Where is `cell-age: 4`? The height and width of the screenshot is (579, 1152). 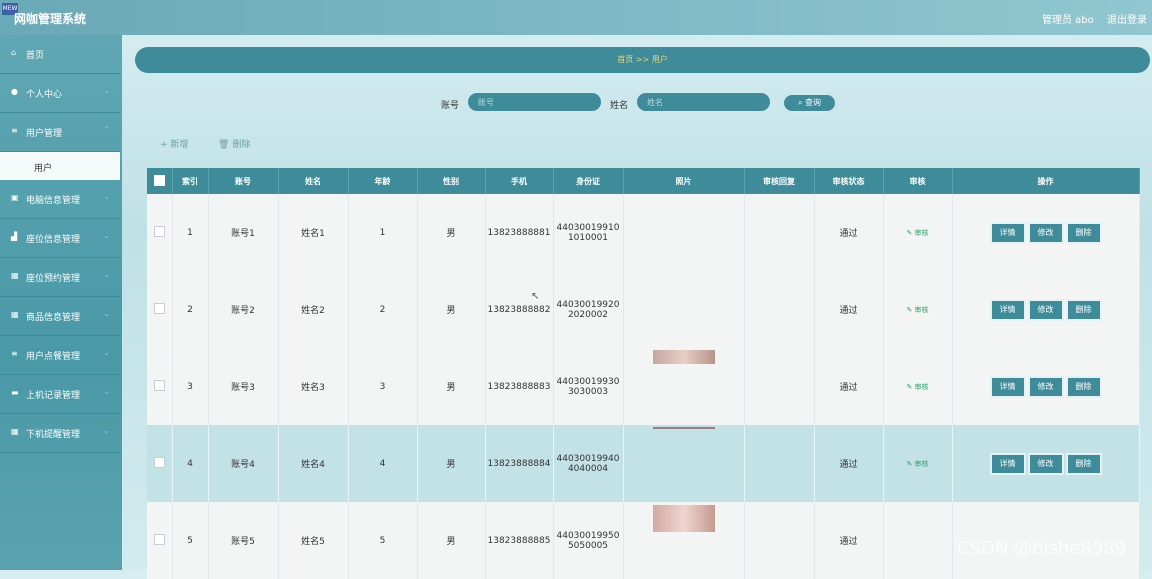
cell-age: 4 is located at coordinates (383, 463).